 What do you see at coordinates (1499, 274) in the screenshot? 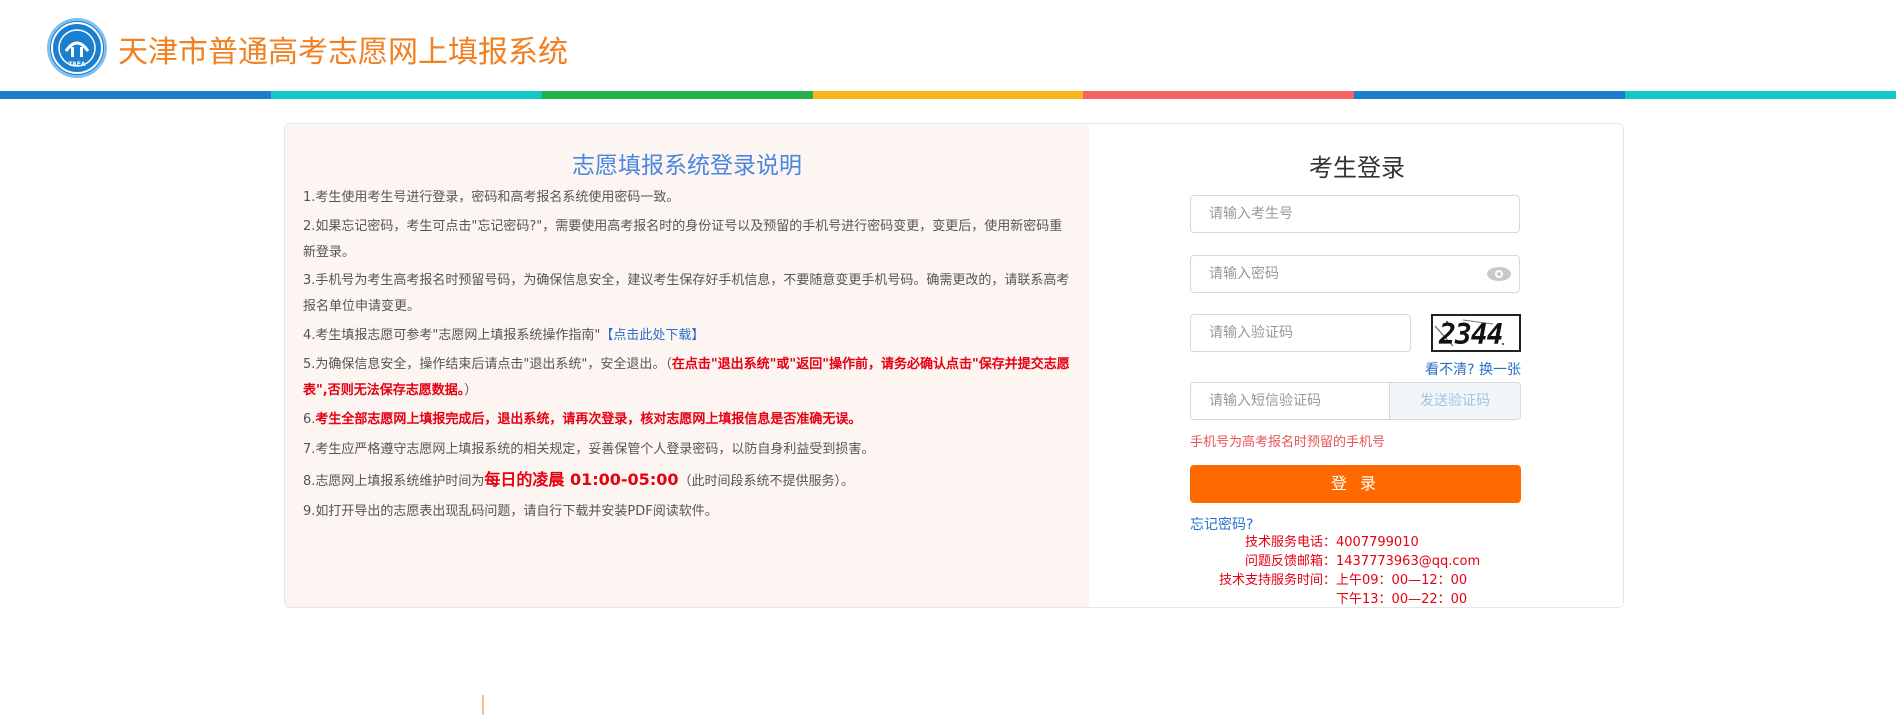
I see `eye-icon` at bounding box center [1499, 274].